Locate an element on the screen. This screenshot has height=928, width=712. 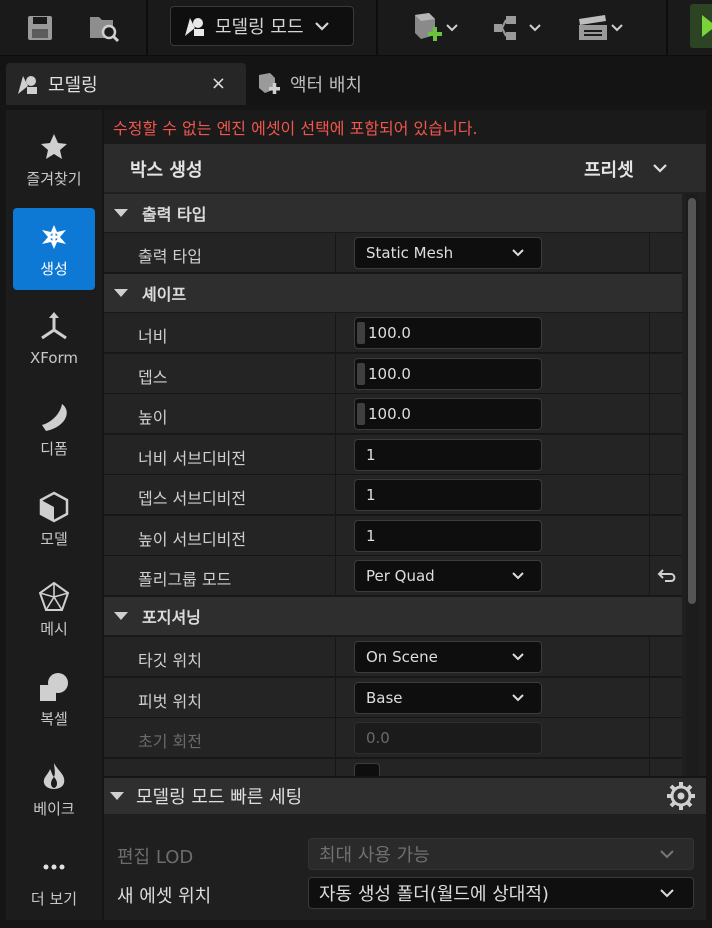
section-shape: 셰이프 is located at coordinates (393, 293).